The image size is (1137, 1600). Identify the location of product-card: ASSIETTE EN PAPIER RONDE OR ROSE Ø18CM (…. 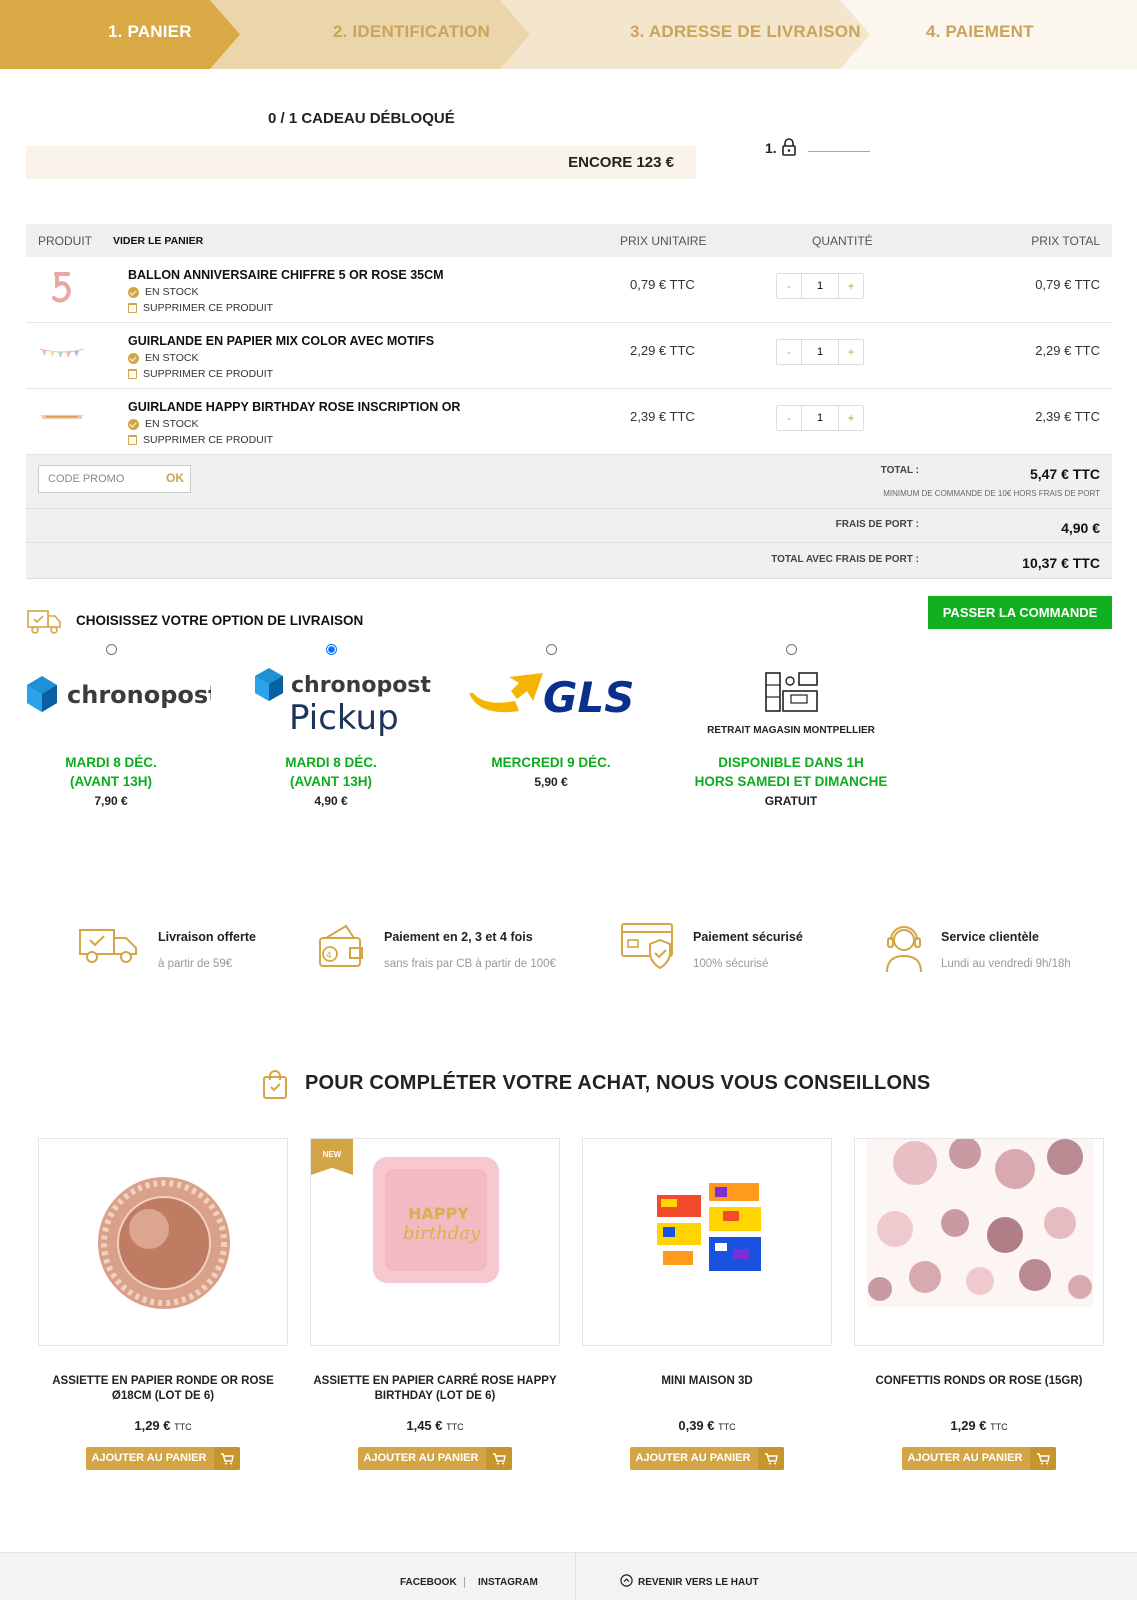
(163, 1304).